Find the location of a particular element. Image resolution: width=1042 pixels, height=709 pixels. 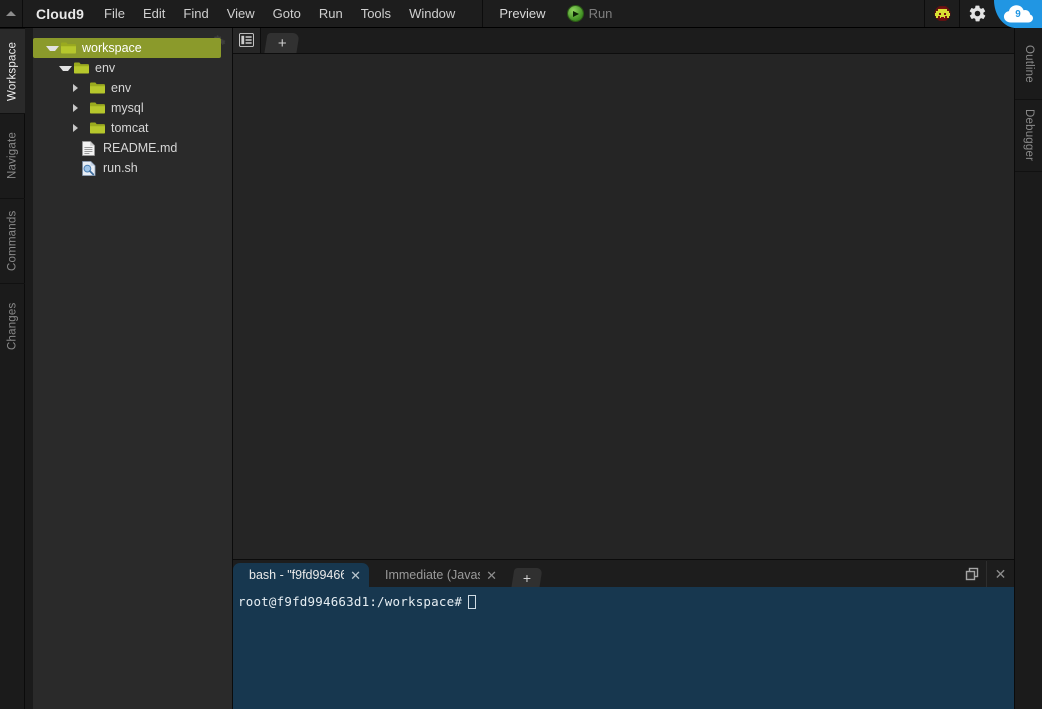

settings-button is located at coordinates (976, 13).